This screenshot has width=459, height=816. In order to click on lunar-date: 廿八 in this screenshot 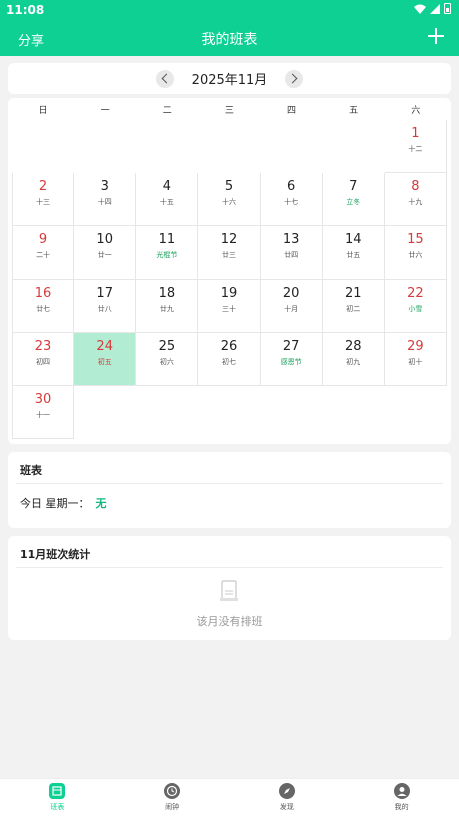, I will do `click(104, 308)`.